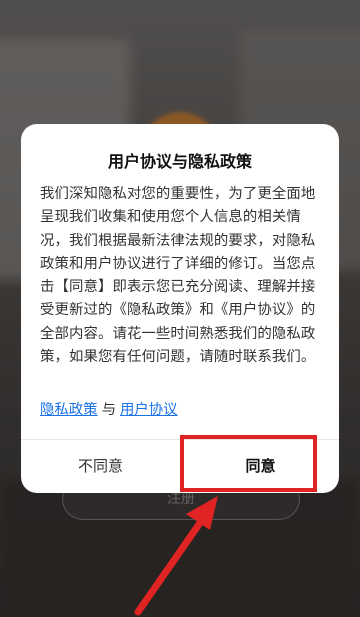  I want to click on disagree-button: 不同意, so click(100, 466).